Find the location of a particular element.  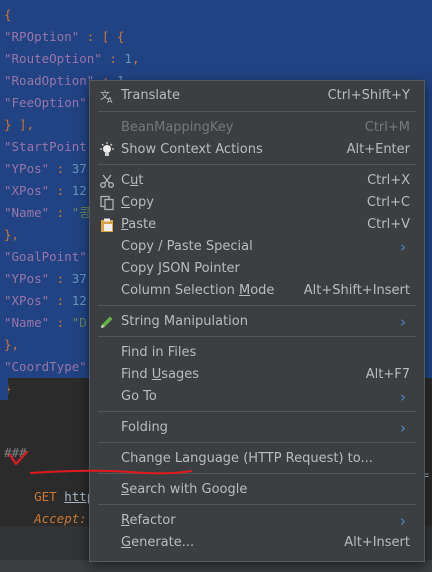

code-token: { is located at coordinates (8, 14).